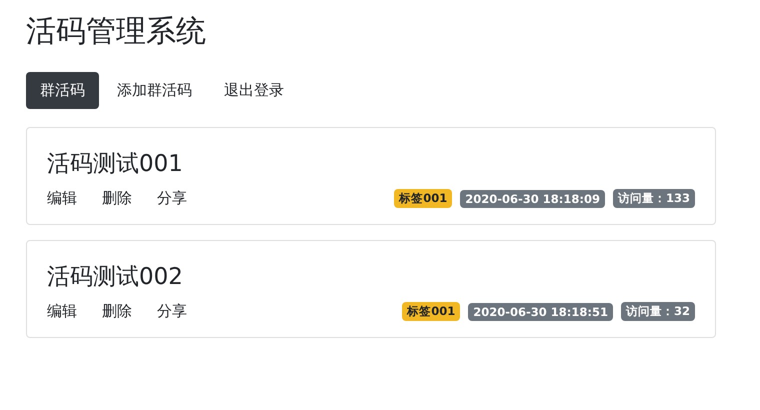  I want to click on time-badge: 2020-06-30 18:18:51, so click(540, 311).